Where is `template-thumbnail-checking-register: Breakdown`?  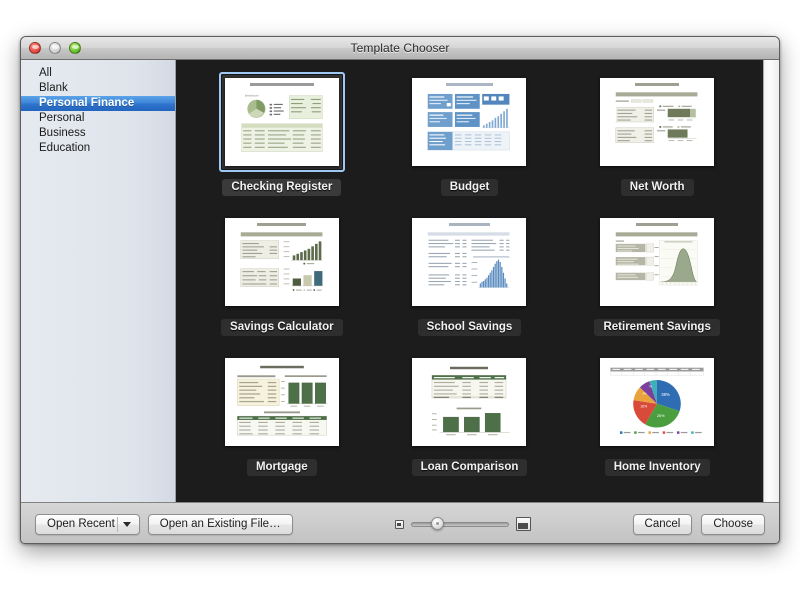
template-thumbnail-checking-register: Breakdown is located at coordinates (281, 122).